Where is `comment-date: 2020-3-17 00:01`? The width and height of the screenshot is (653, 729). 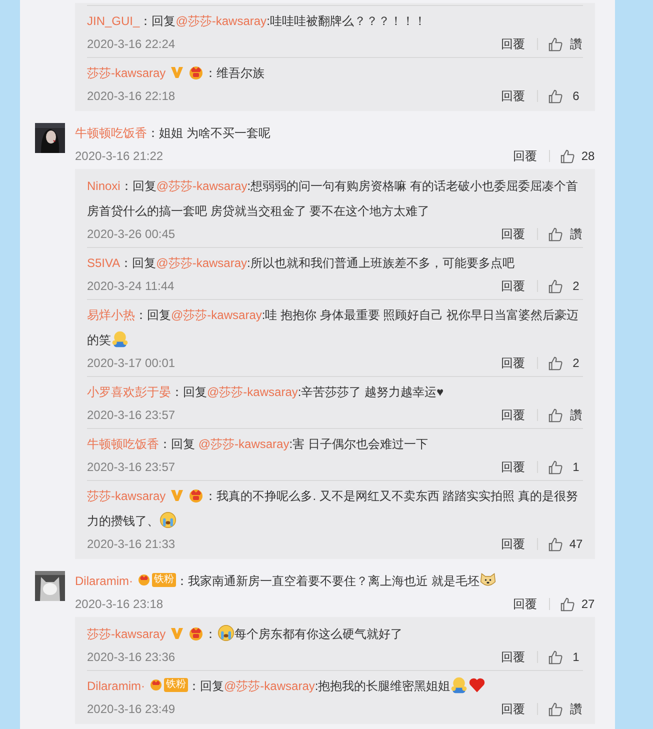 comment-date: 2020-3-17 00:01 is located at coordinates (131, 363).